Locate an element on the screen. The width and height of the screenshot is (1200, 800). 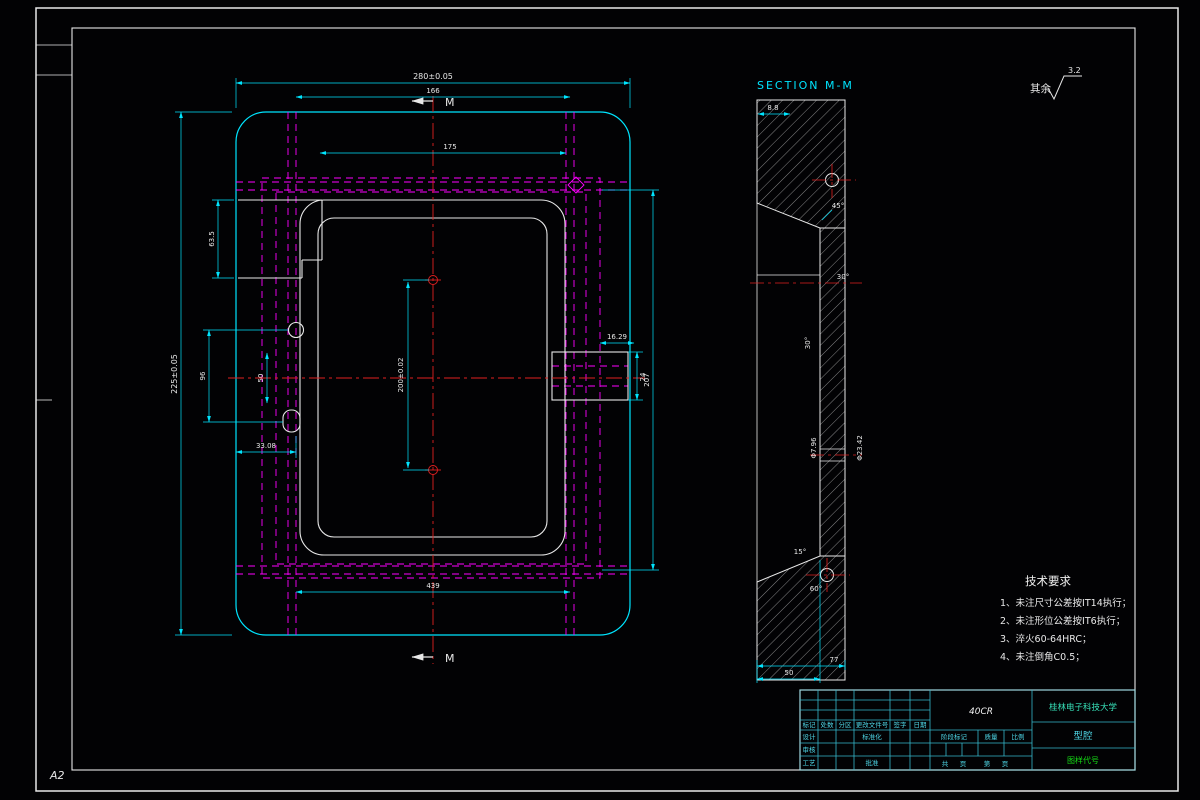
dim-text-cbore-dia: Φ23.42 is located at coordinates (860, 448).